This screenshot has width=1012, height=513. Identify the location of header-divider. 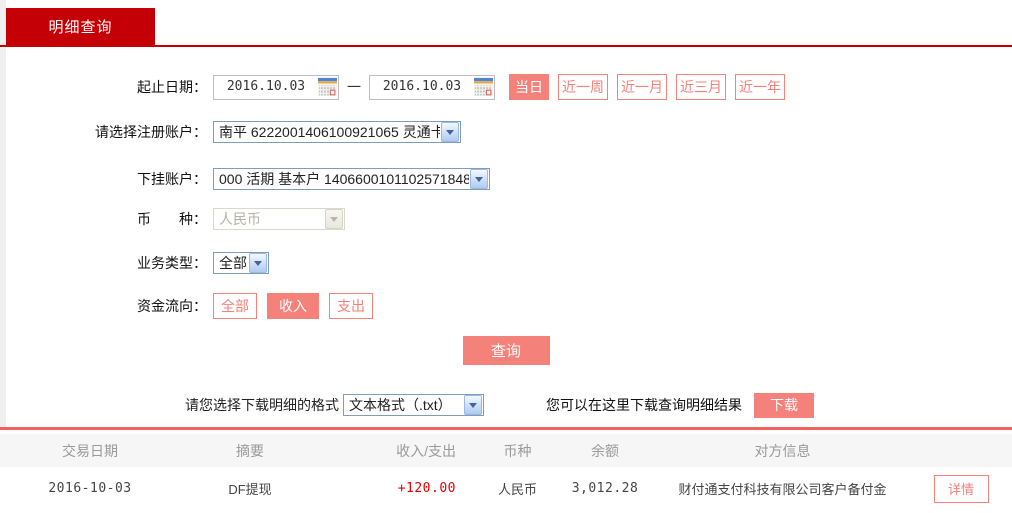
(506, 46).